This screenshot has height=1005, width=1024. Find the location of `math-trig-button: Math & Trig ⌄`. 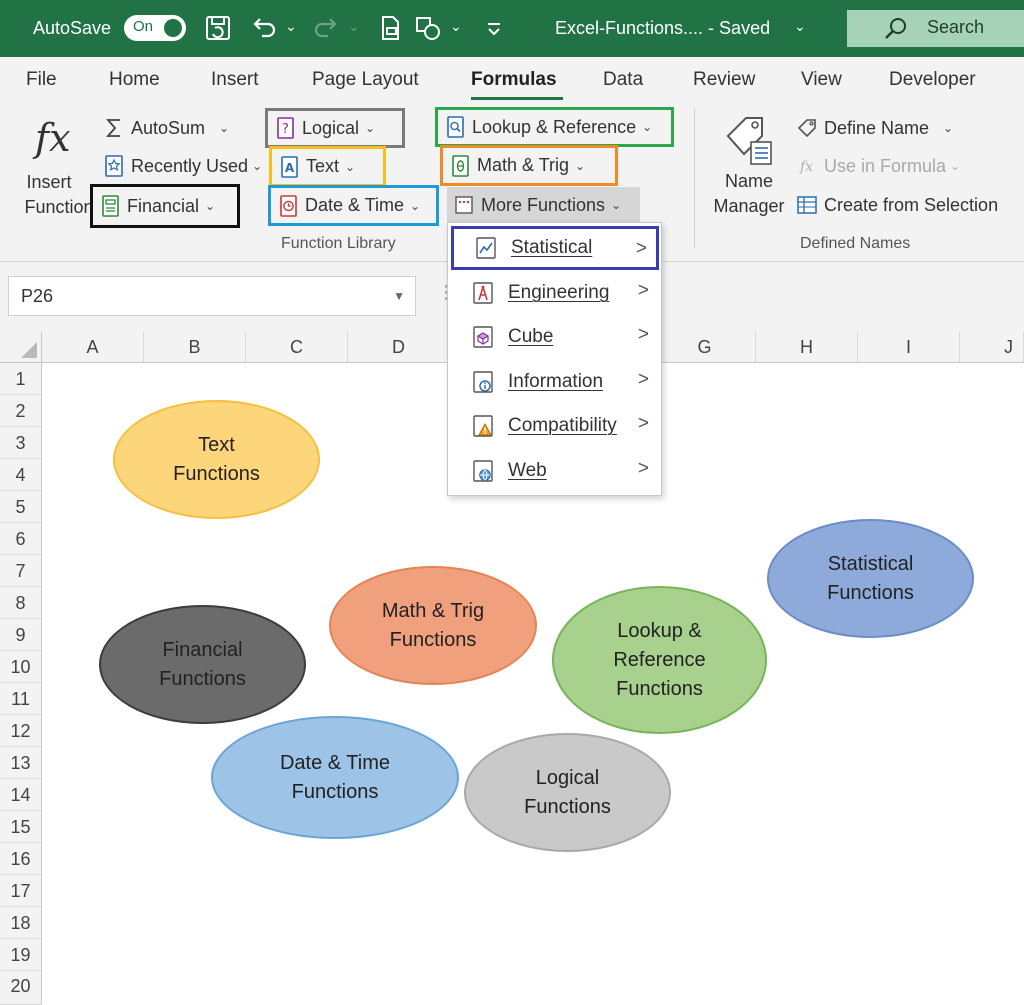

math-trig-button: Math & Trig ⌄ is located at coordinates (529, 165).